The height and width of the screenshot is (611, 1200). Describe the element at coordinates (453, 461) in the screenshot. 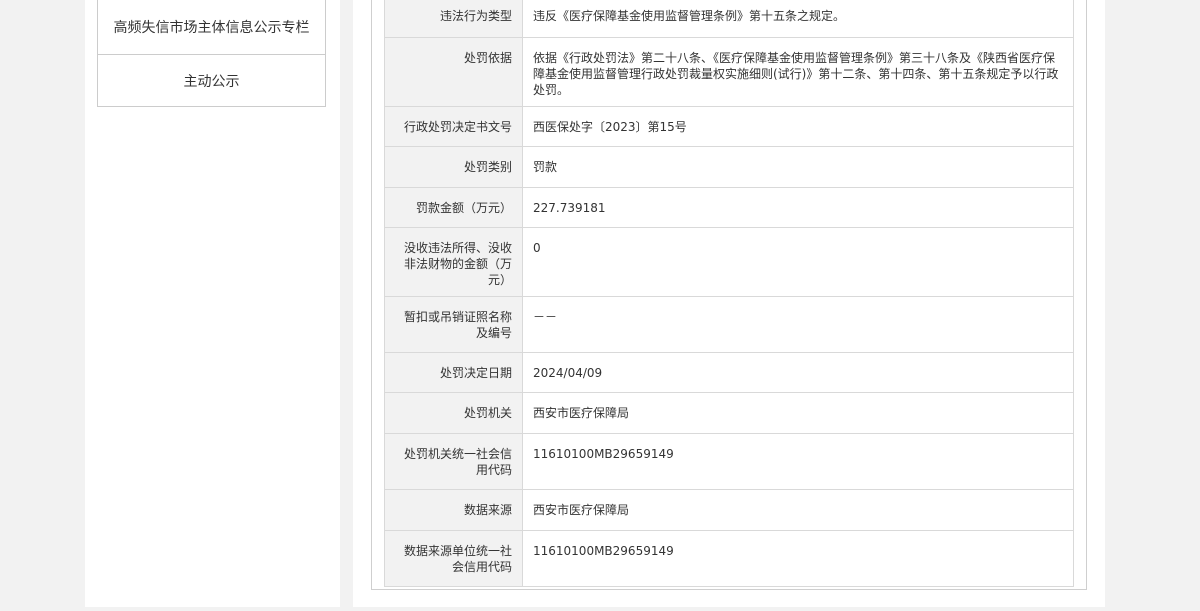

I see `row-label: 处罚机关统一社会信用代码` at that location.